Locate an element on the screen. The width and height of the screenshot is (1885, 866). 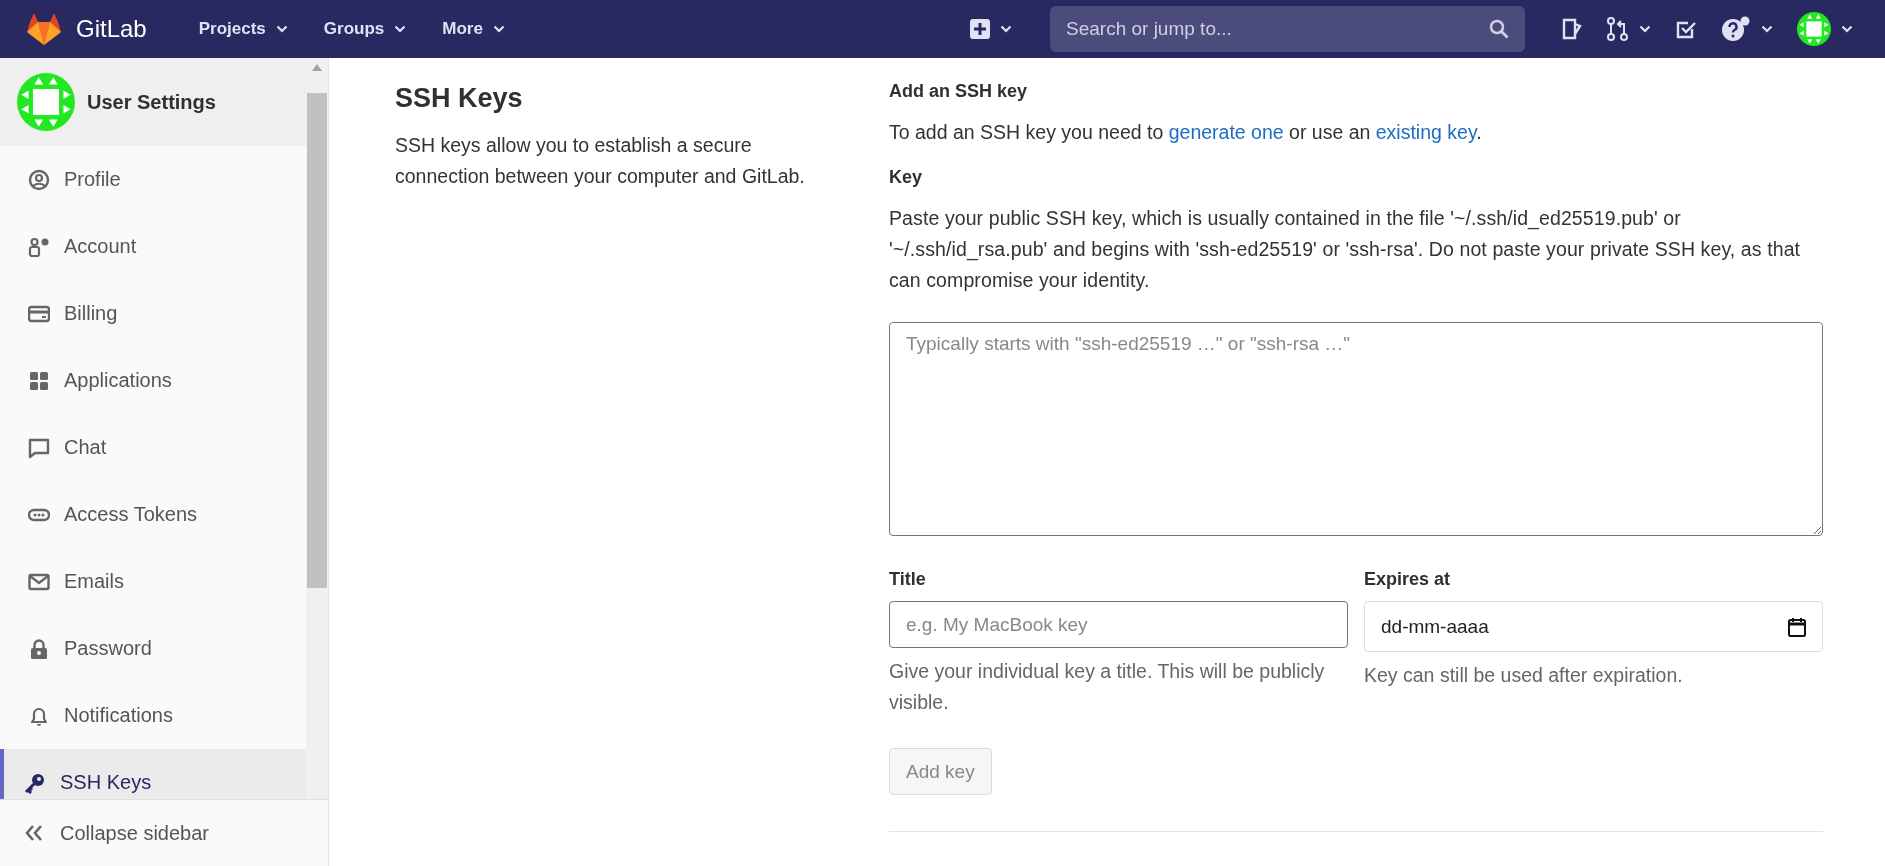
intro-text: To add an SSH key you need to generate one or use an existing key. is located at coordinates (1186, 132).